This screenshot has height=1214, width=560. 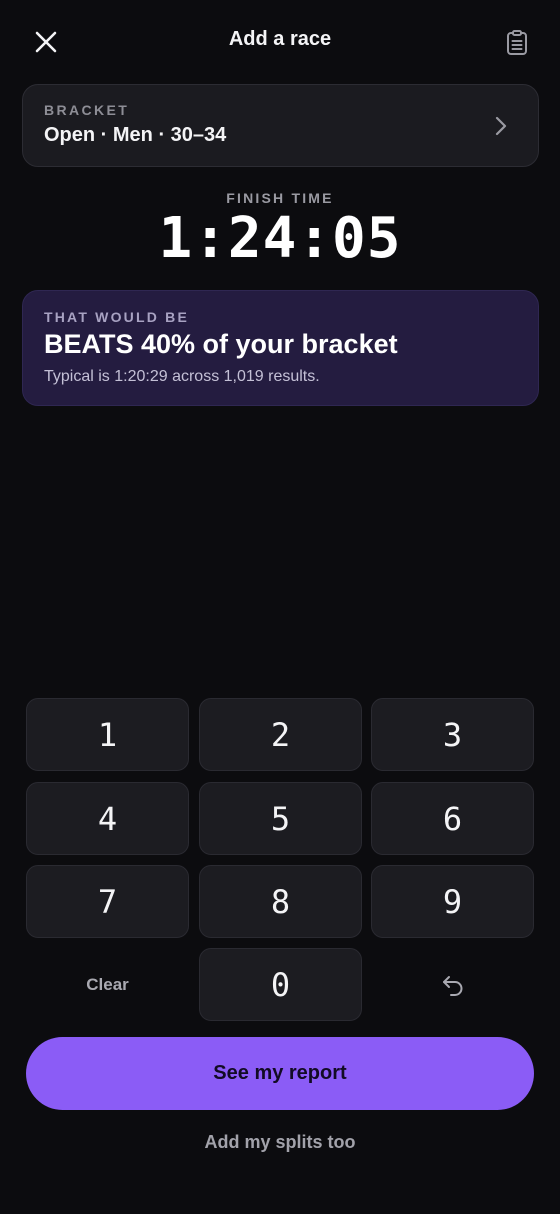 I want to click on key-4: 4, so click(x=107, y=818).